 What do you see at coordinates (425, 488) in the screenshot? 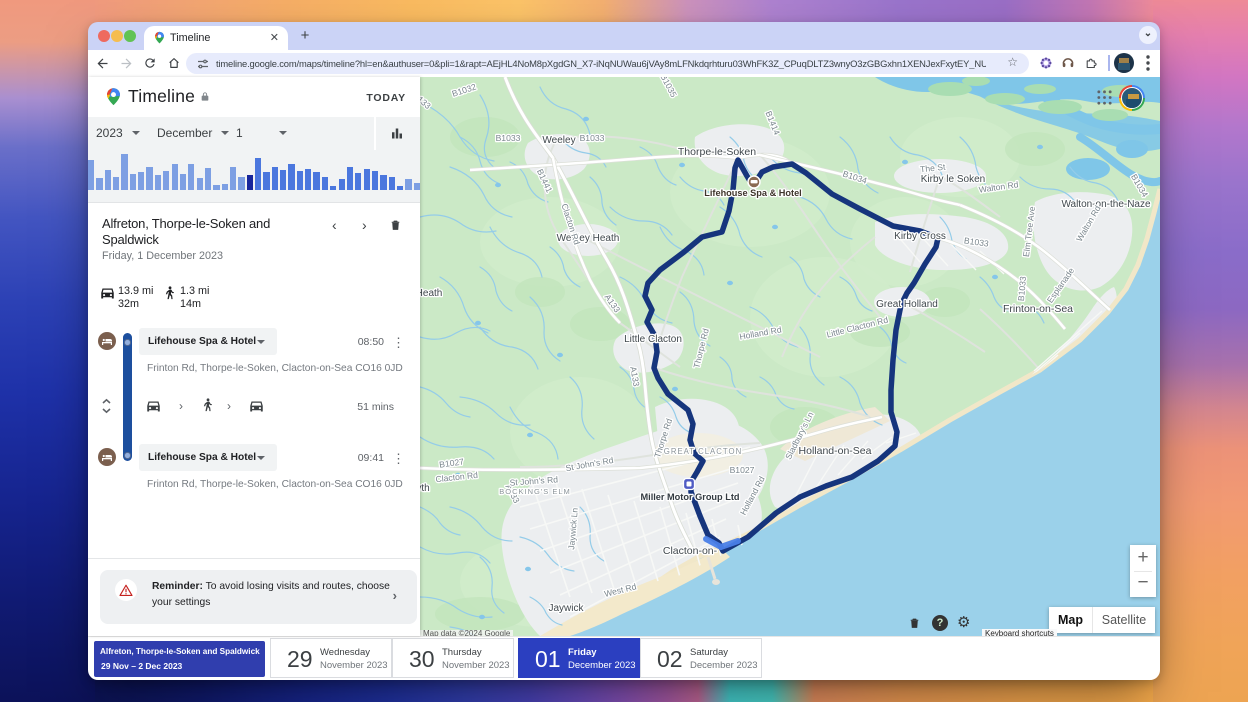
I see `svg-text: yth` at bounding box center [425, 488].